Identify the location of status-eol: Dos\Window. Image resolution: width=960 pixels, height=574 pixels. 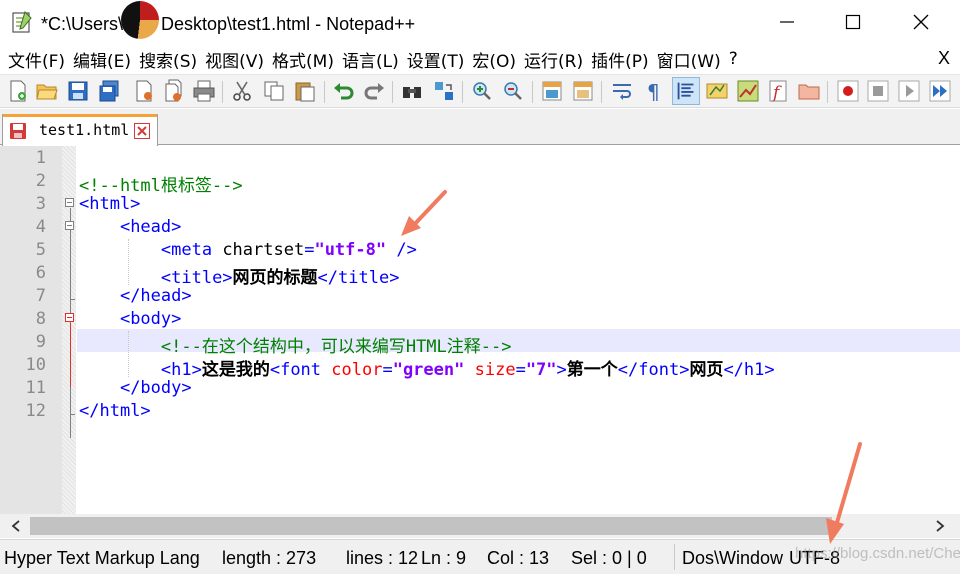
(732, 558).